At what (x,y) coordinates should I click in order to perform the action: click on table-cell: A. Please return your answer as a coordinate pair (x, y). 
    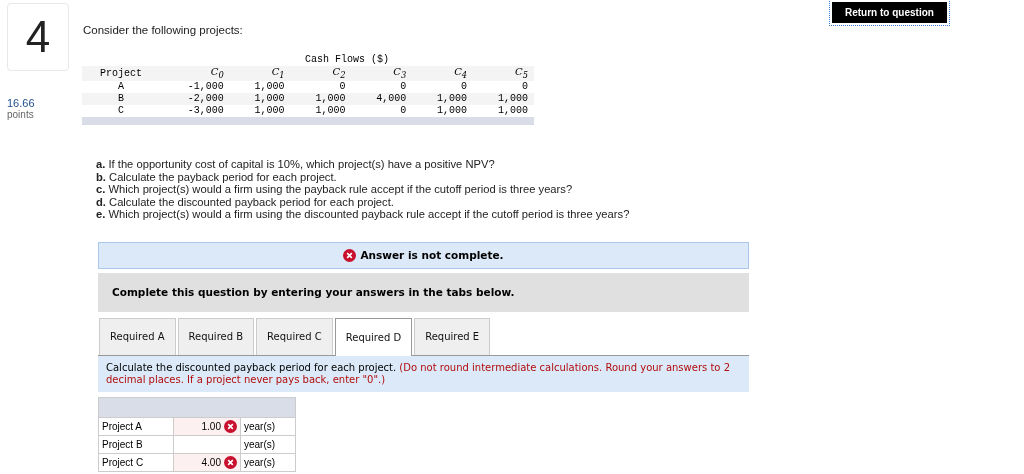
    Looking at the image, I should click on (121, 86).